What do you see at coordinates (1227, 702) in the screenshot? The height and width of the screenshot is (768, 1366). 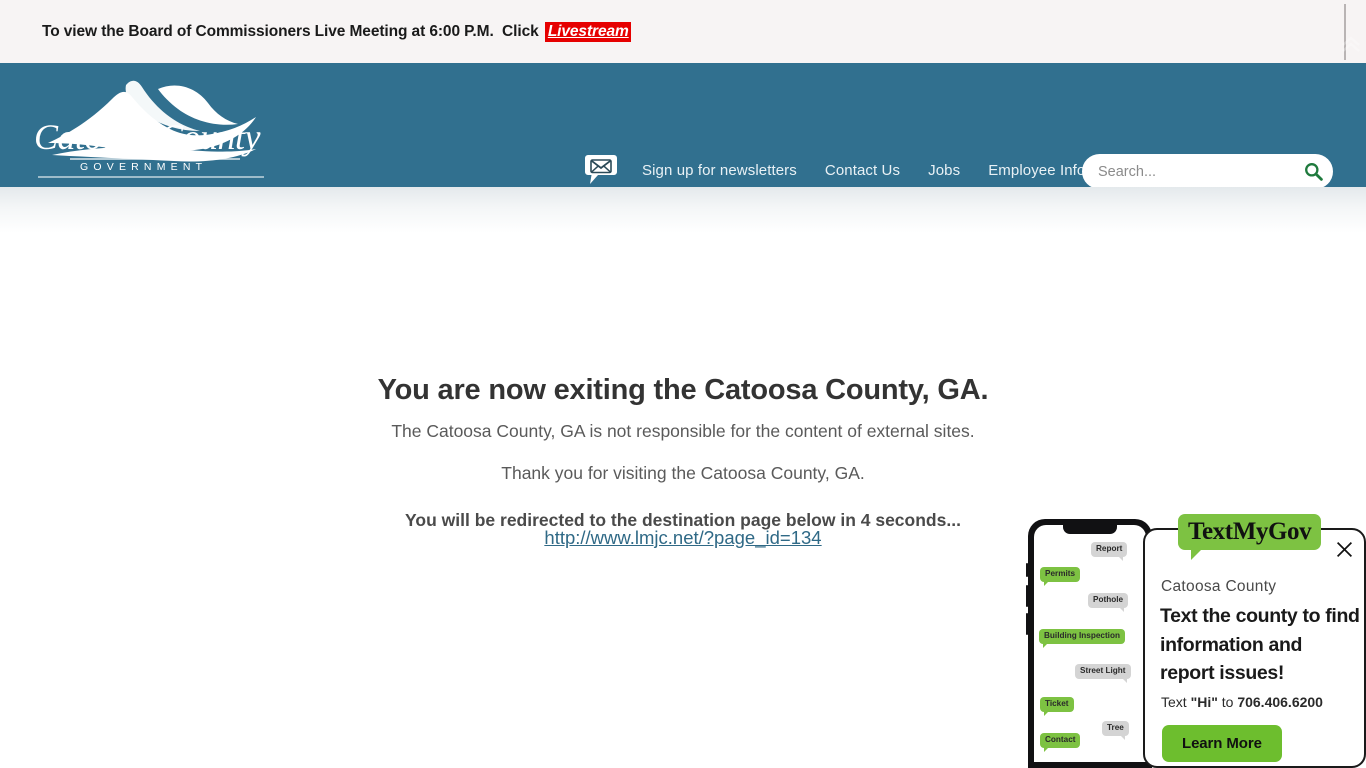 I see `text-middle: to` at bounding box center [1227, 702].